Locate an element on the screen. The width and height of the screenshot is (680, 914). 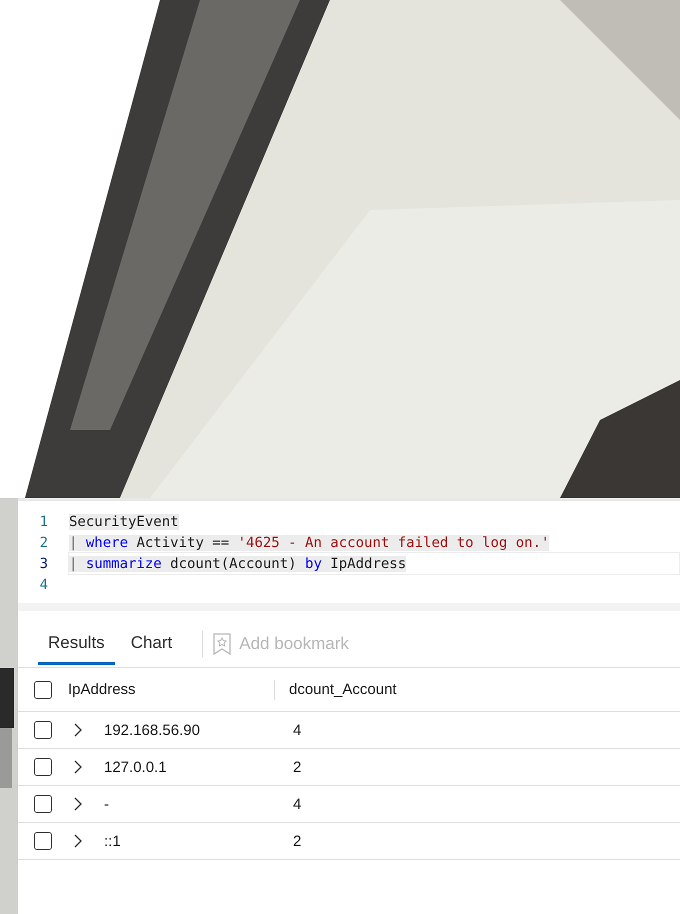
tab: Results is located at coordinates (76, 644).